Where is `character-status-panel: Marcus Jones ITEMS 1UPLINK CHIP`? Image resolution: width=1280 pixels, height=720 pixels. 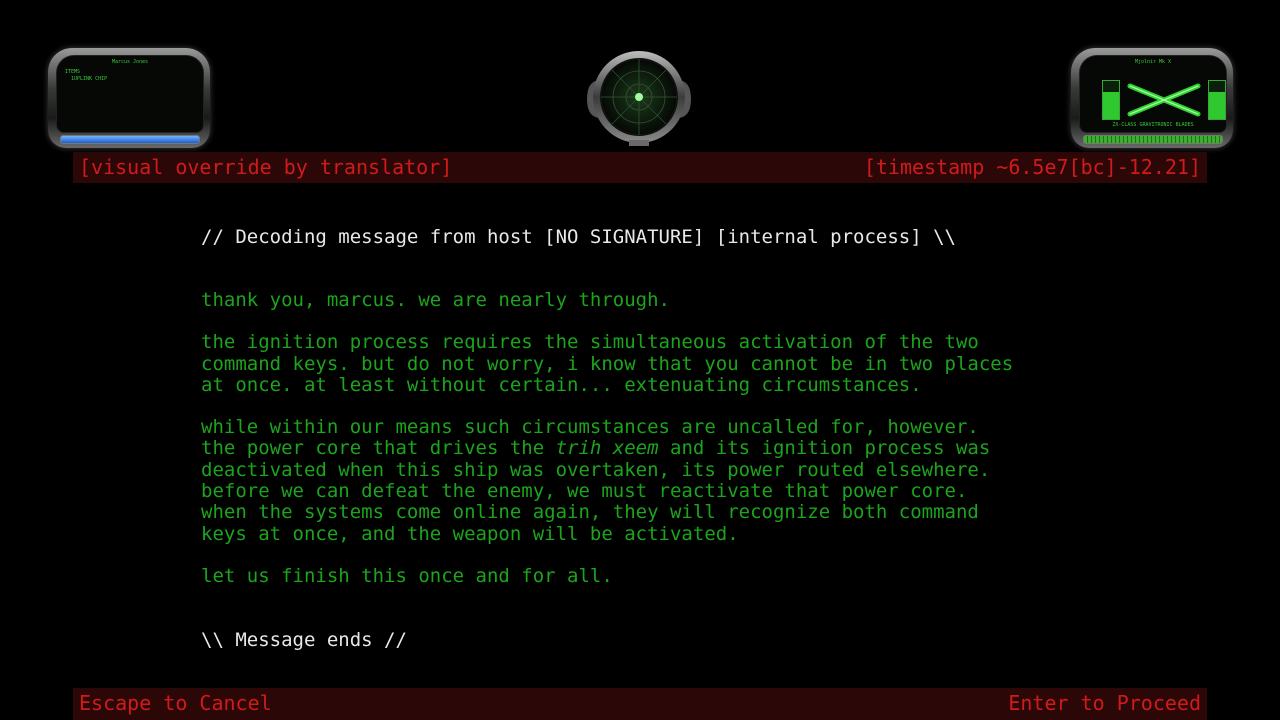 character-status-panel: Marcus Jones ITEMS 1UPLINK CHIP is located at coordinates (129, 98).